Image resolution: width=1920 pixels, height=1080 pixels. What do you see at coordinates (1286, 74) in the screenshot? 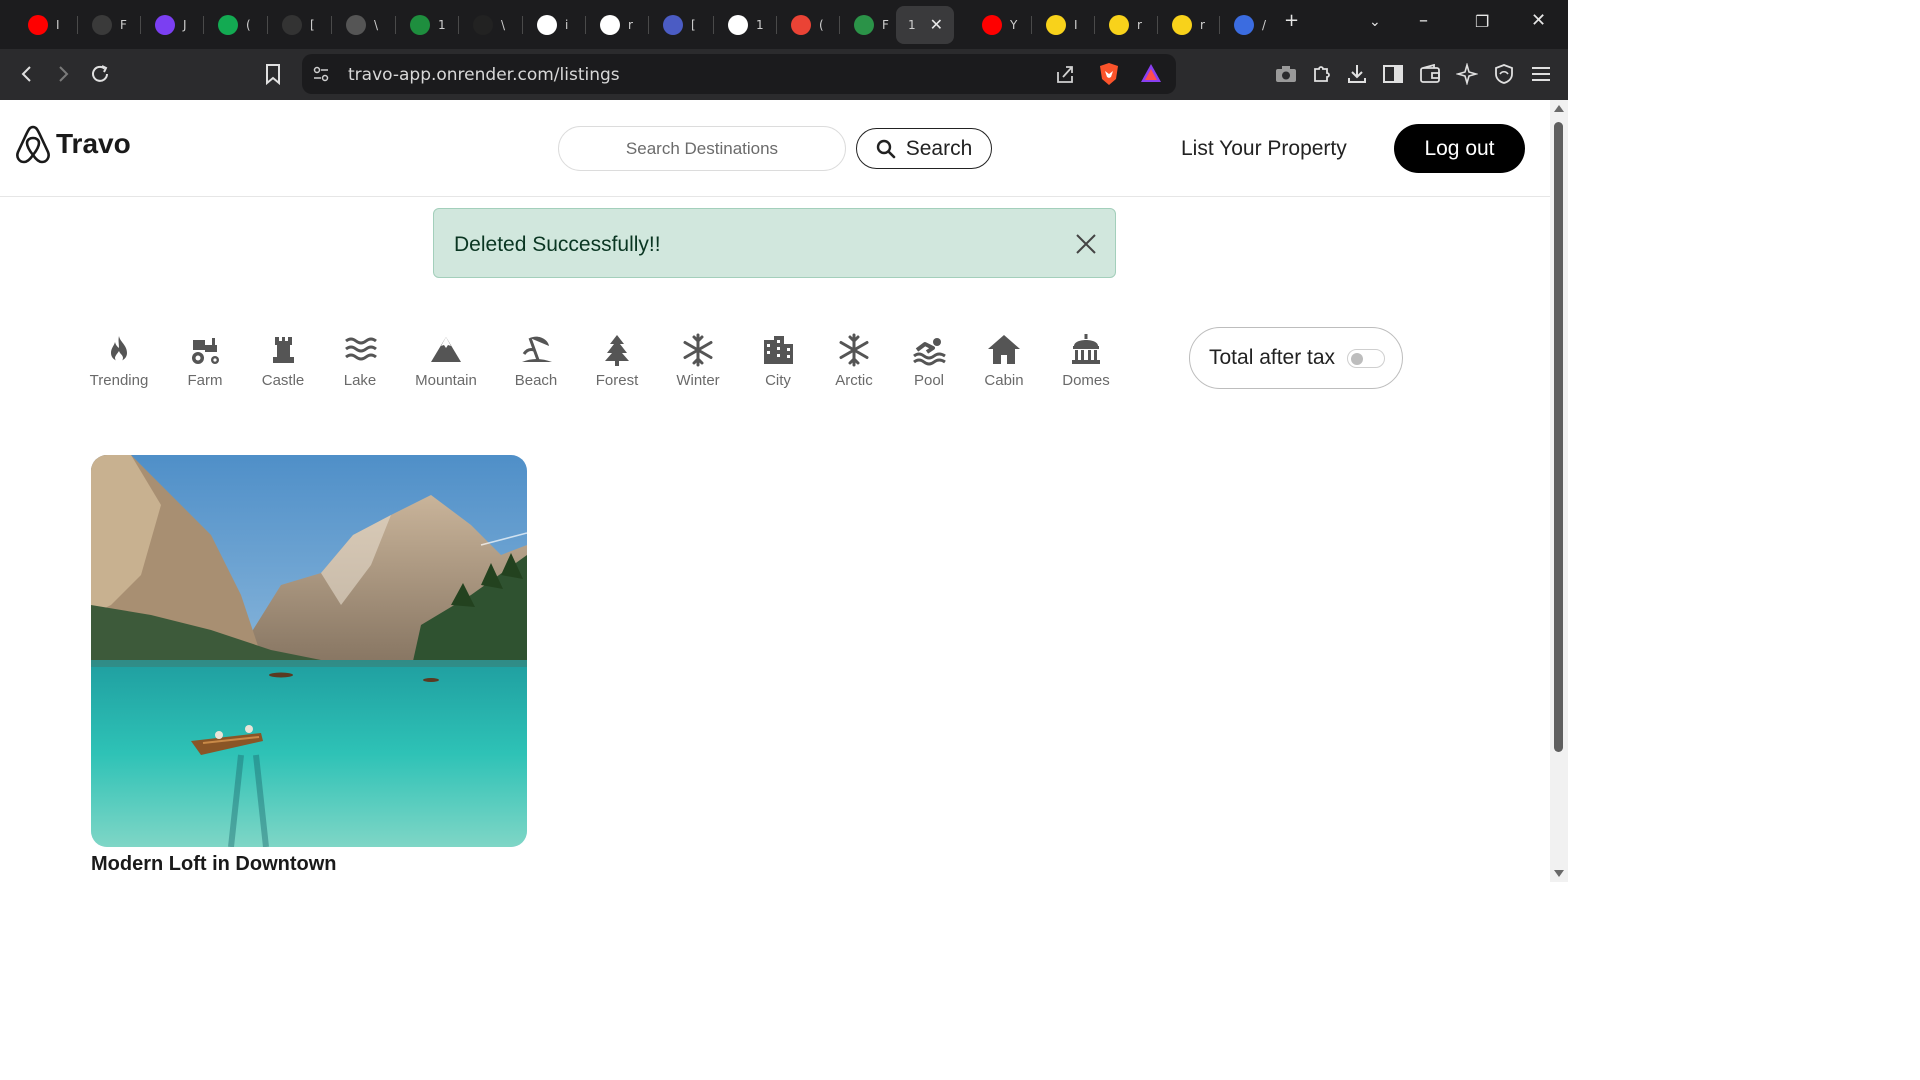
I see `screenshot-button` at bounding box center [1286, 74].